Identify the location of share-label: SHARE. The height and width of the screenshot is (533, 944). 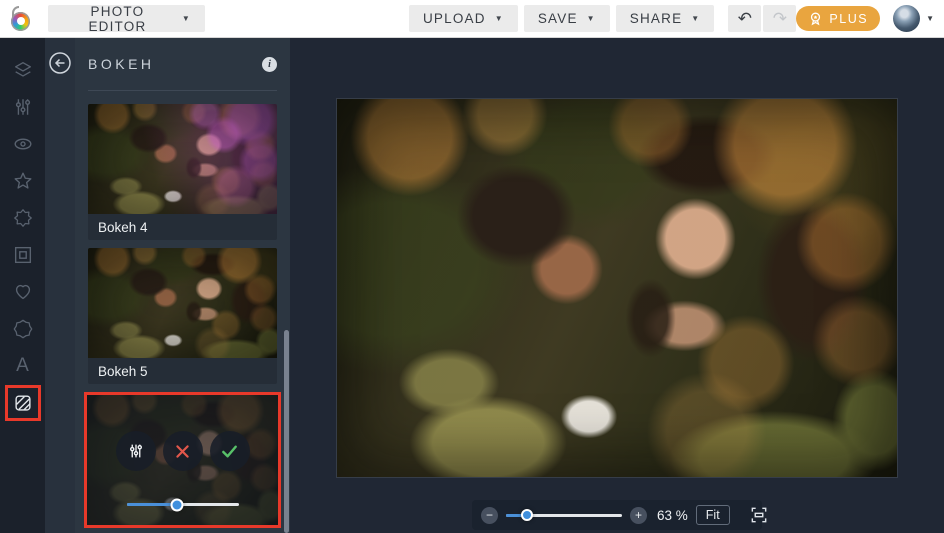
(656, 18).